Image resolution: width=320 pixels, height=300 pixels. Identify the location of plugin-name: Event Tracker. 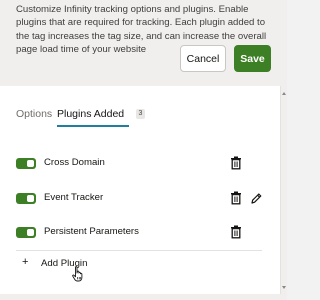
(74, 197).